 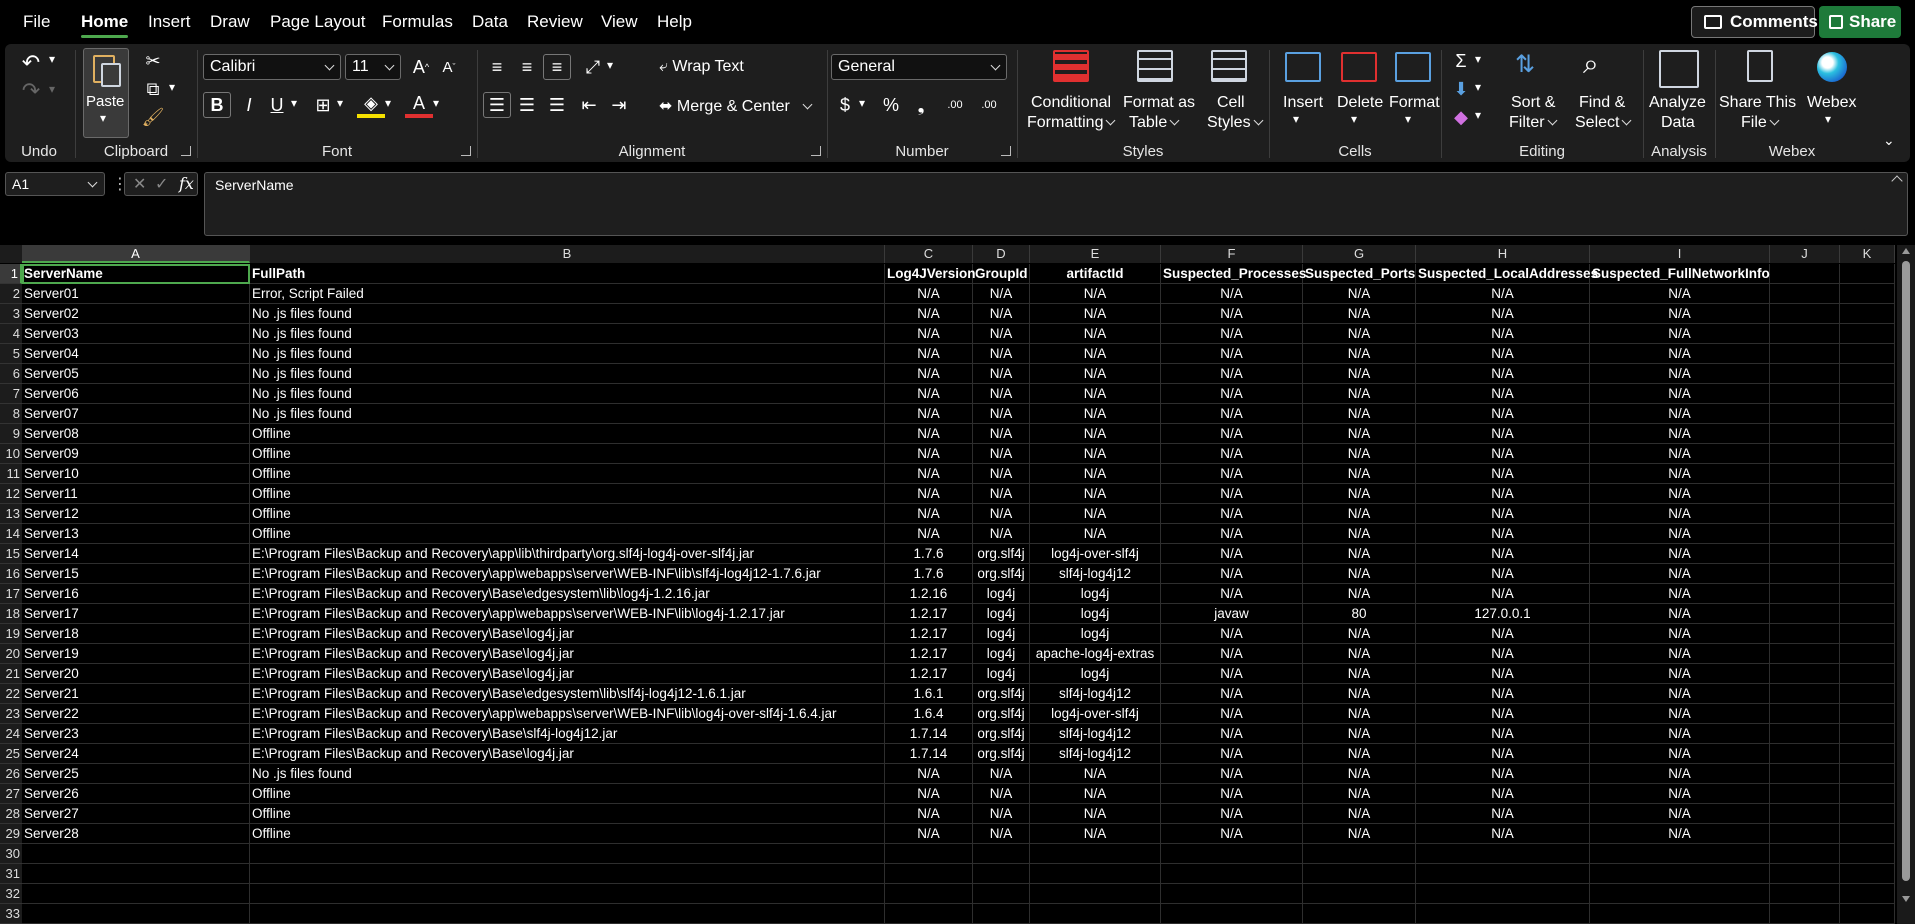 I want to click on cell-g26: N/A, so click(x=1359, y=774).